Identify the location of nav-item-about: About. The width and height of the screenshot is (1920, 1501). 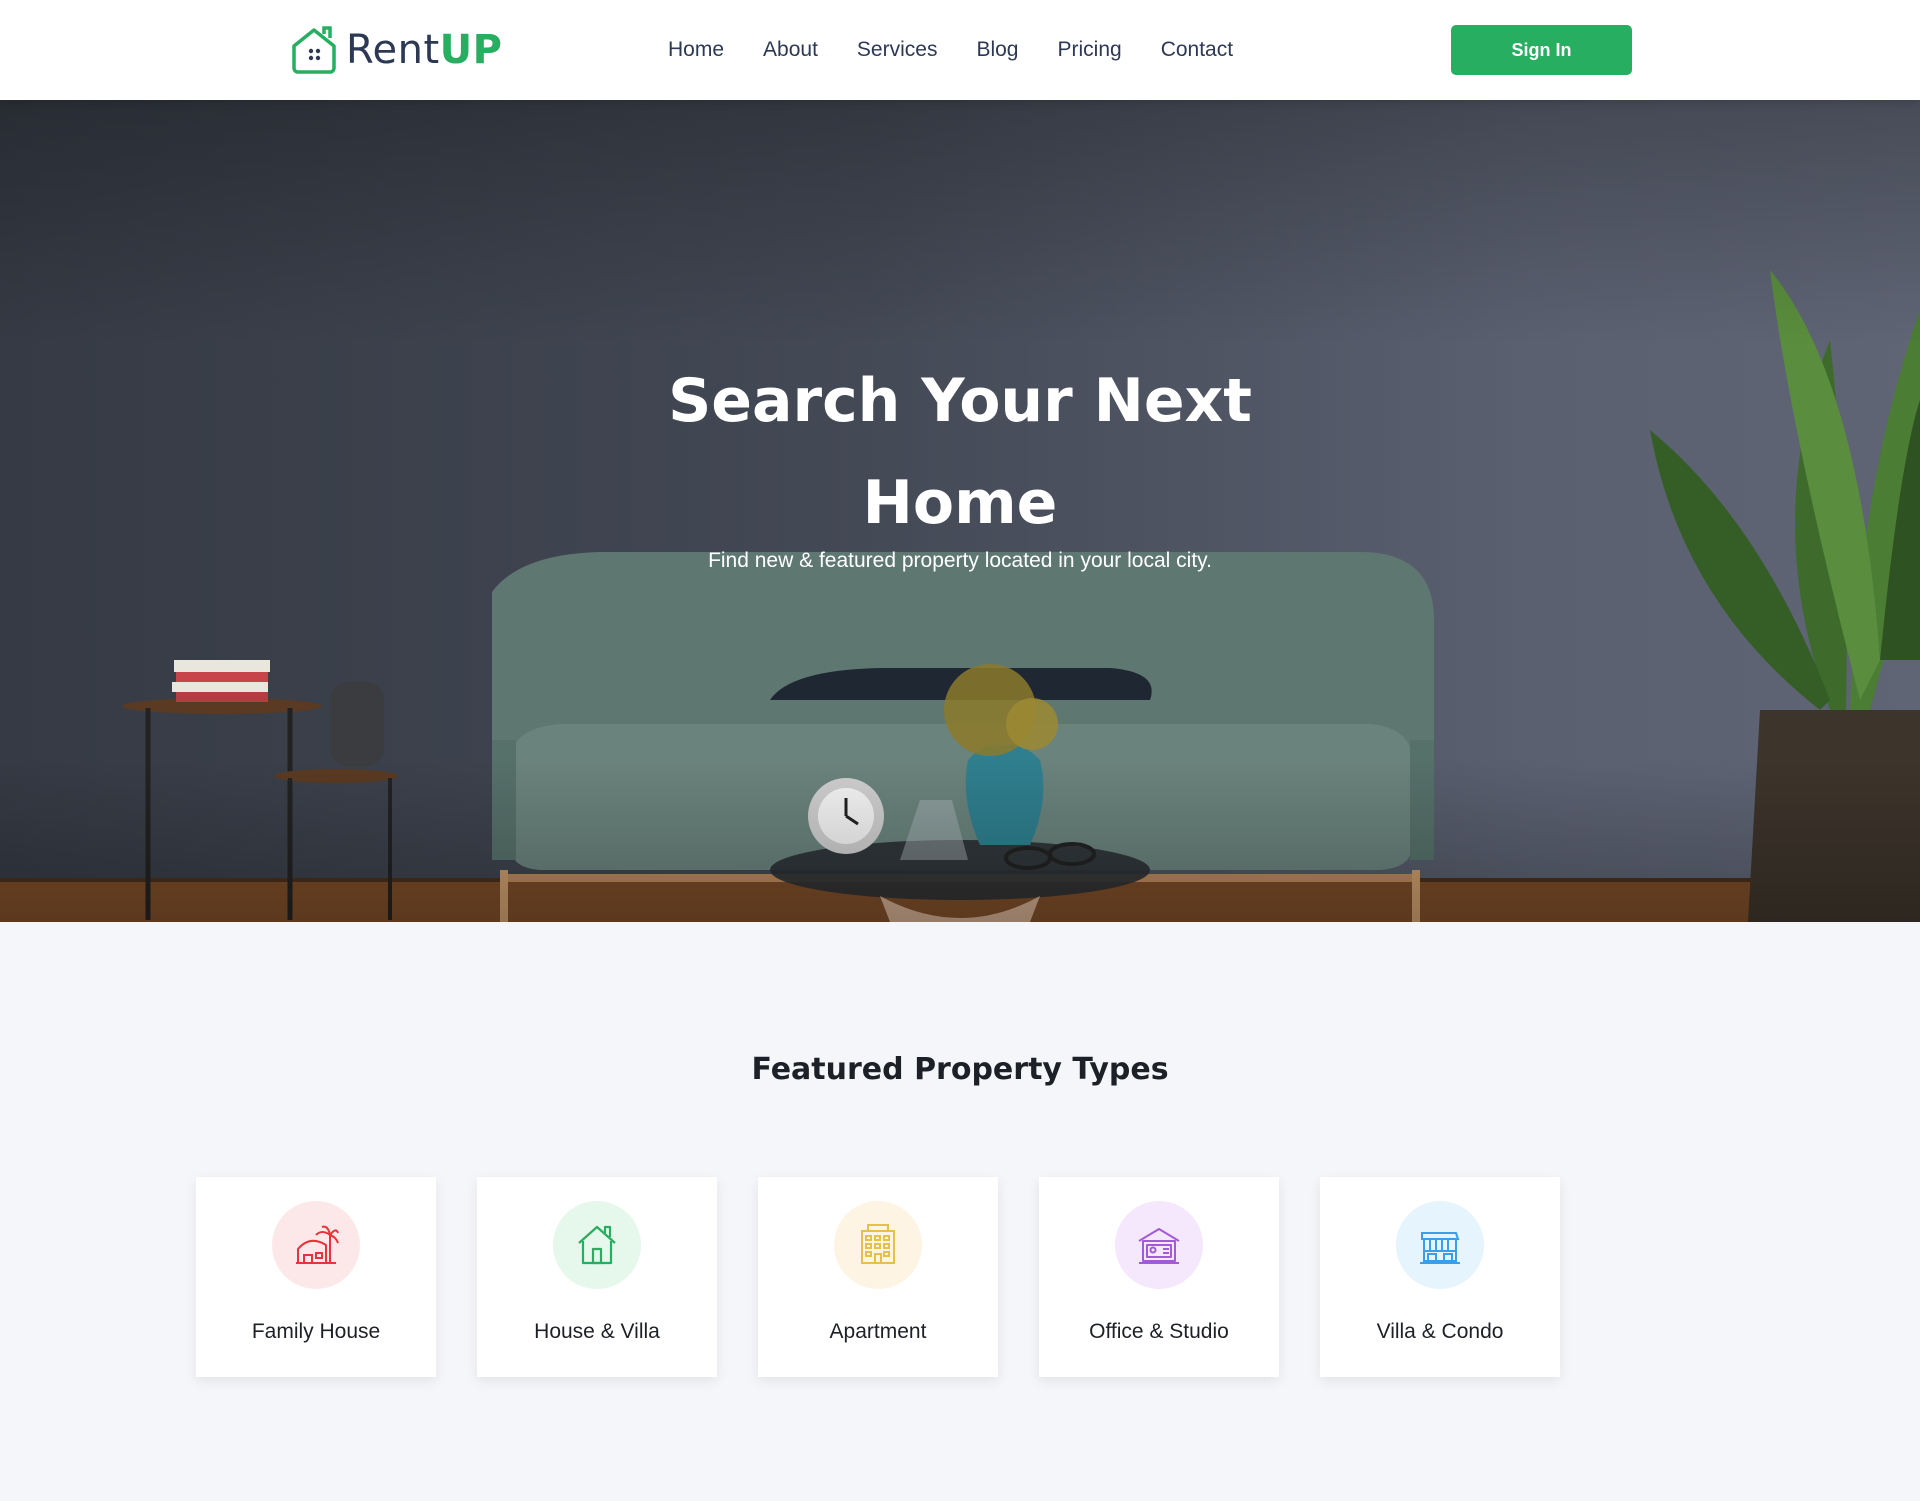
(790, 50).